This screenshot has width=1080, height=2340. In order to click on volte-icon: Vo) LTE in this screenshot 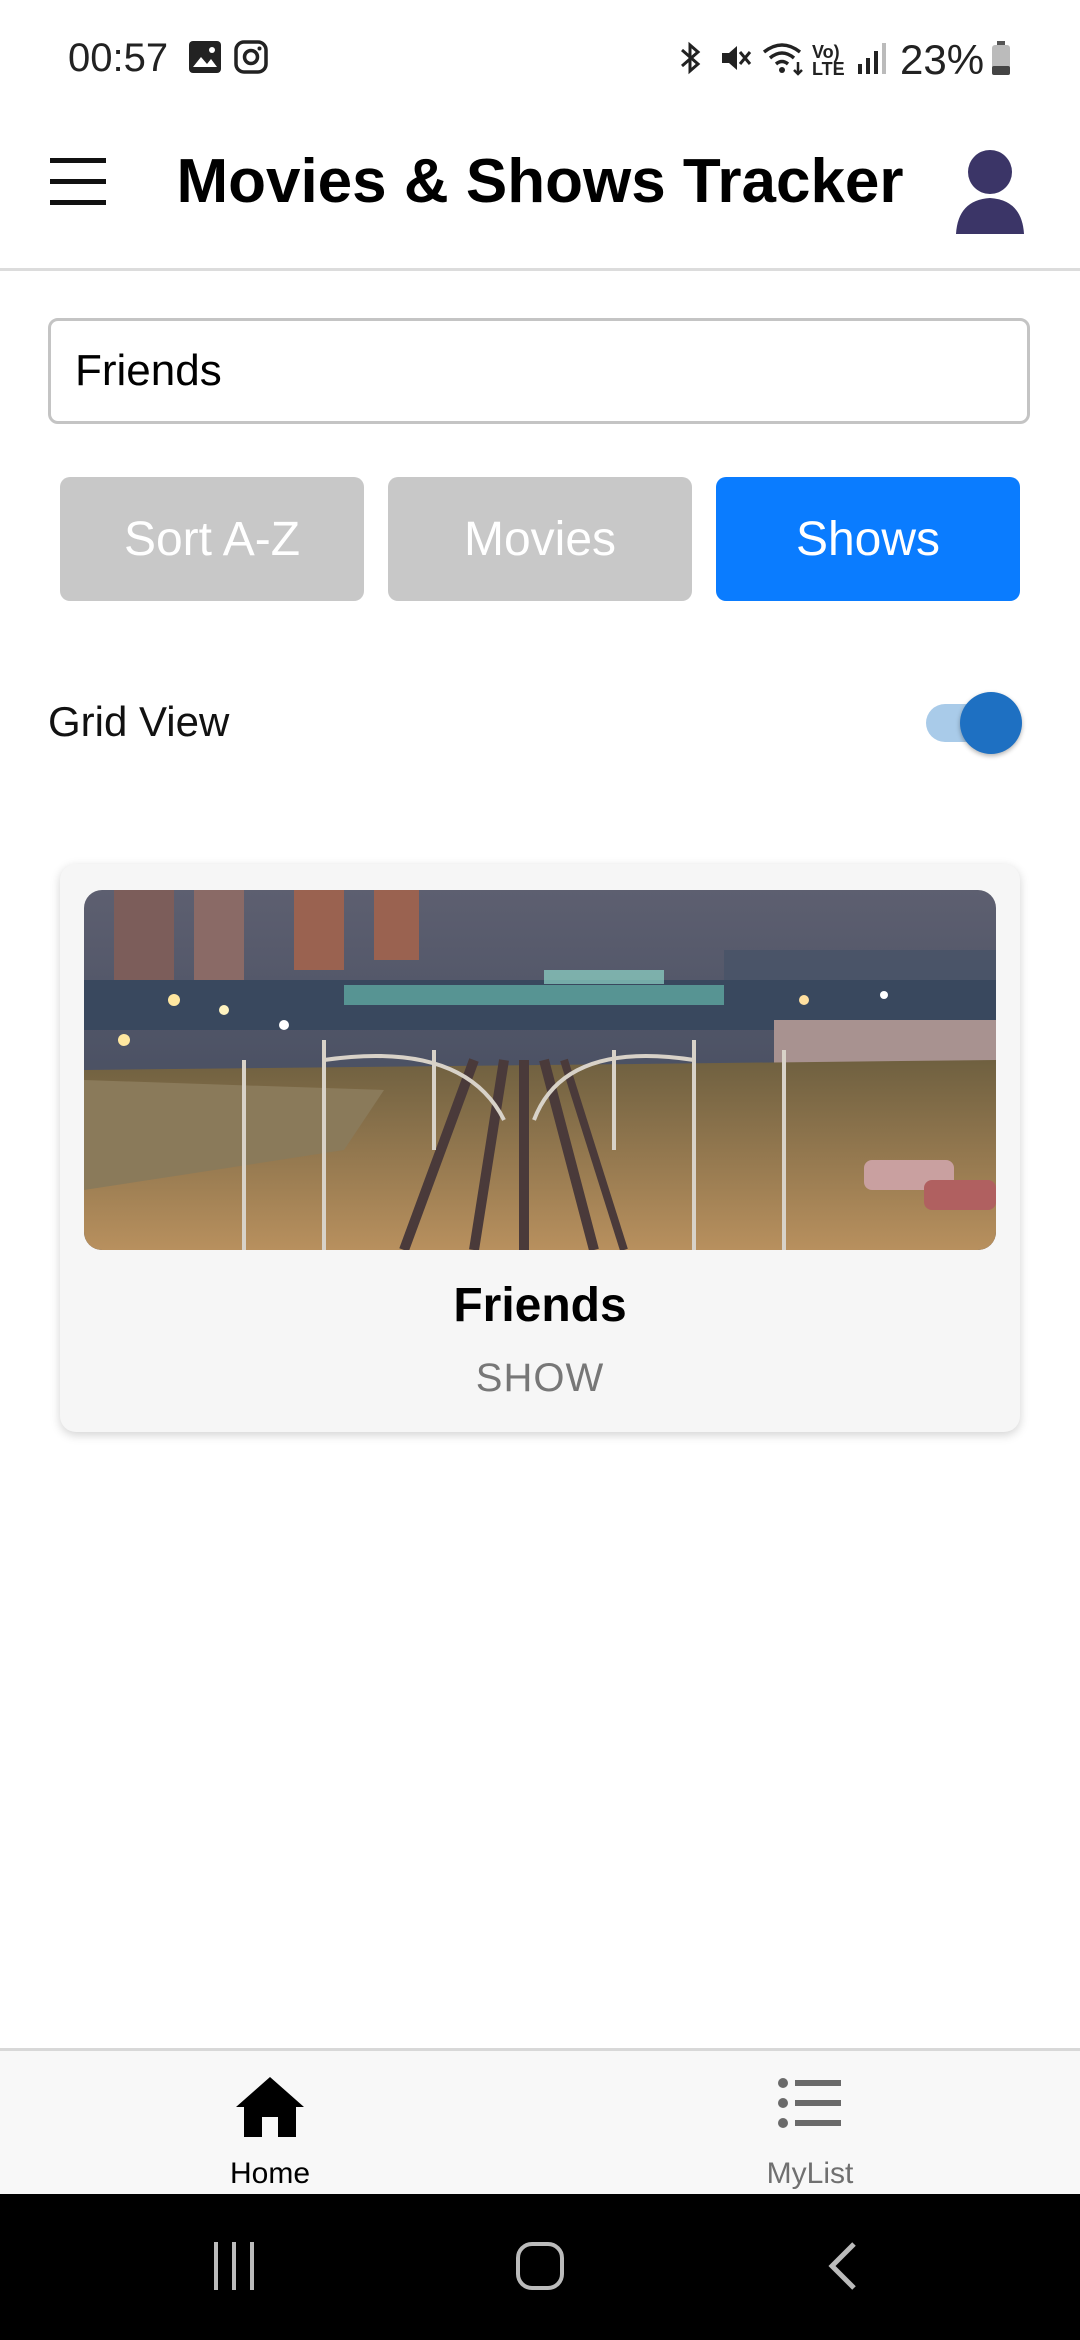, I will do `click(828, 60)`.